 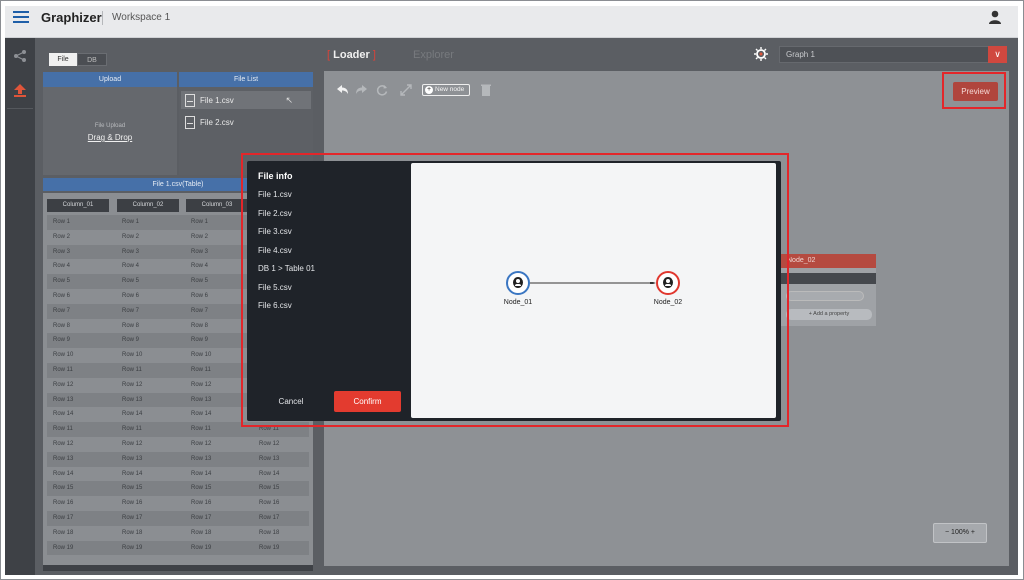 I want to click on table-cell: Row 19, so click(x=269, y=547).